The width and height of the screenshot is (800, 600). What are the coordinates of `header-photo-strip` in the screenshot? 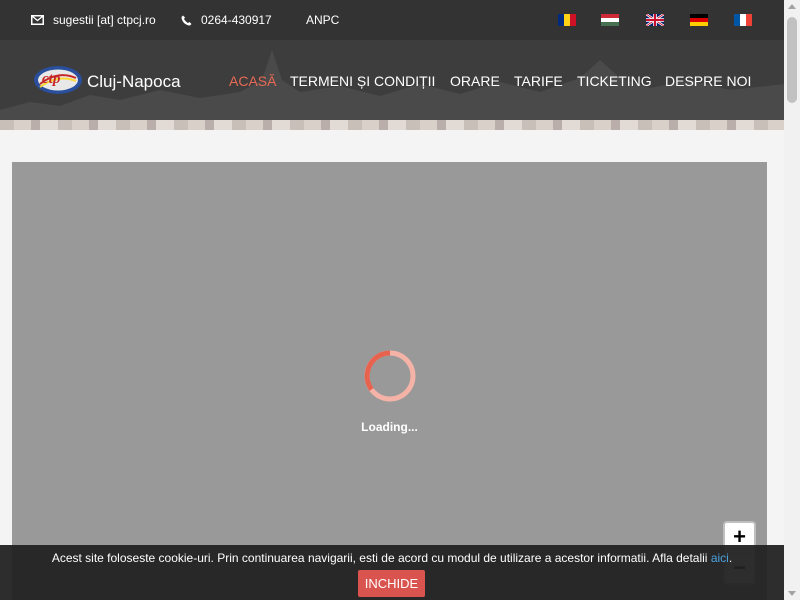 It's located at (392, 125).